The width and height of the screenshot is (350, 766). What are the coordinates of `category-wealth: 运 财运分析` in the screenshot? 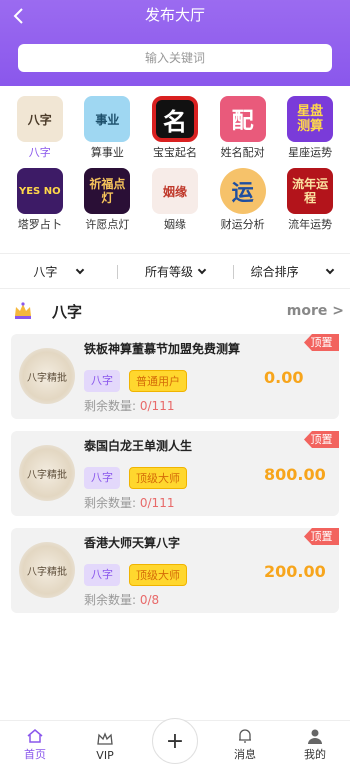 It's located at (243, 200).